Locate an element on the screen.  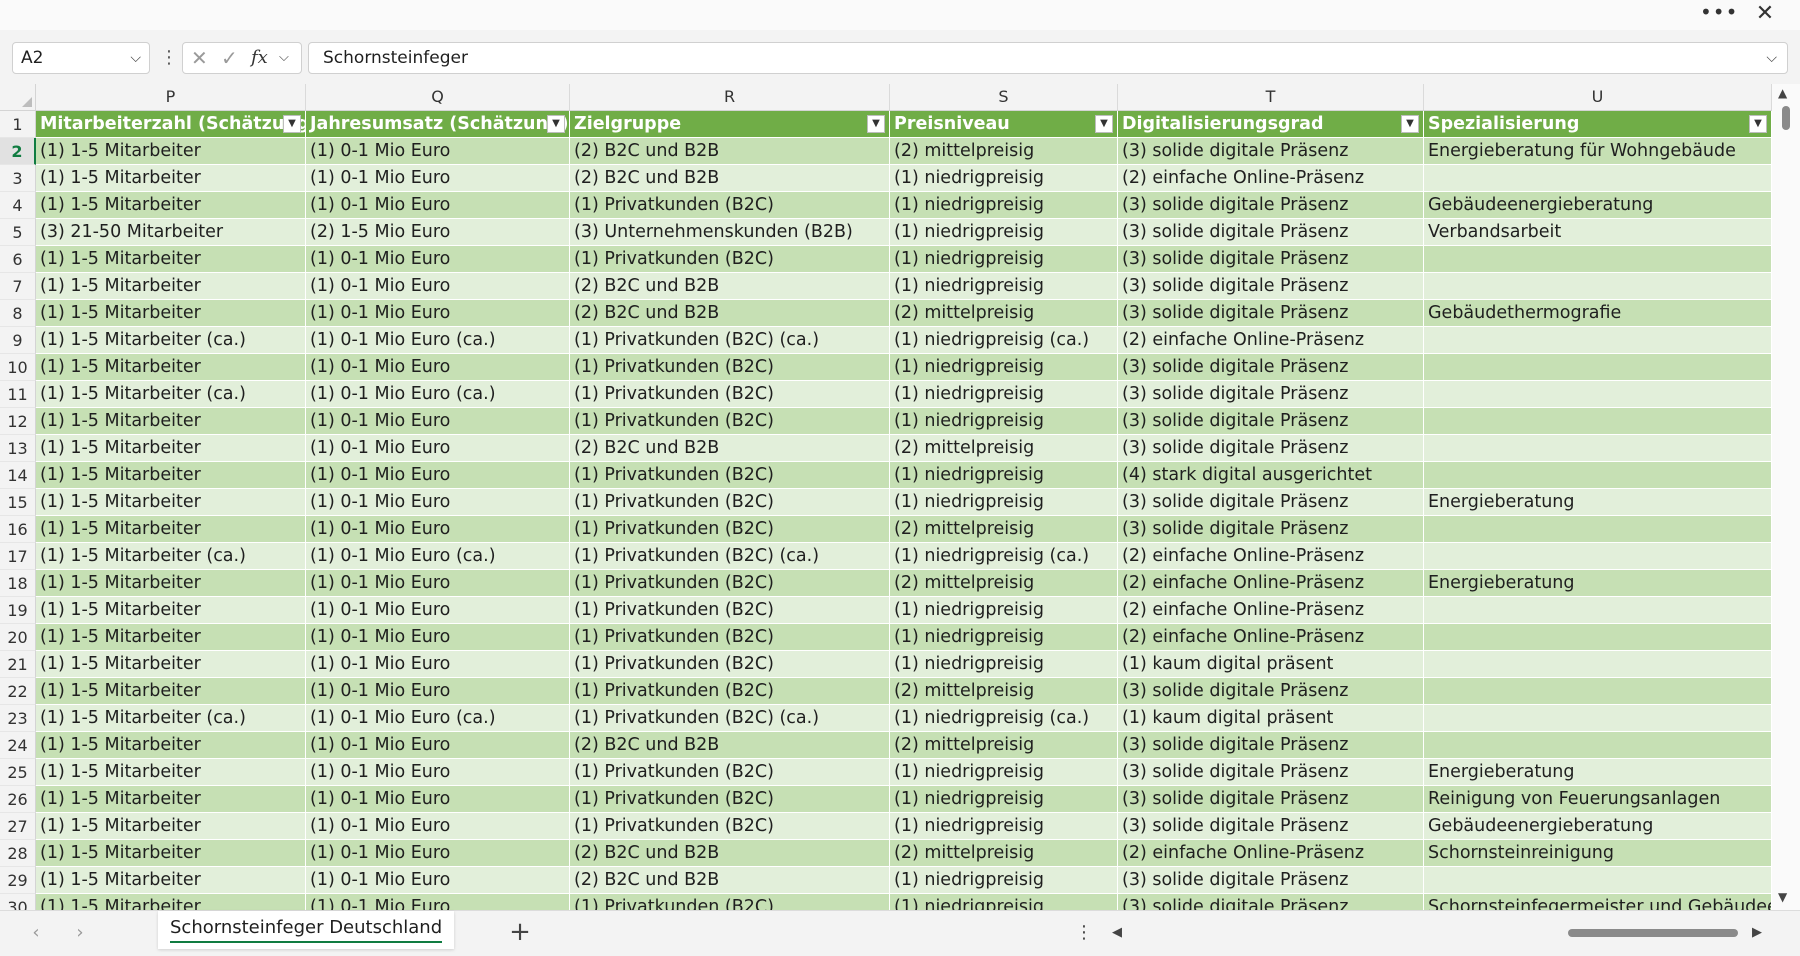
row-number: 17 is located at coordinates (18, 556).